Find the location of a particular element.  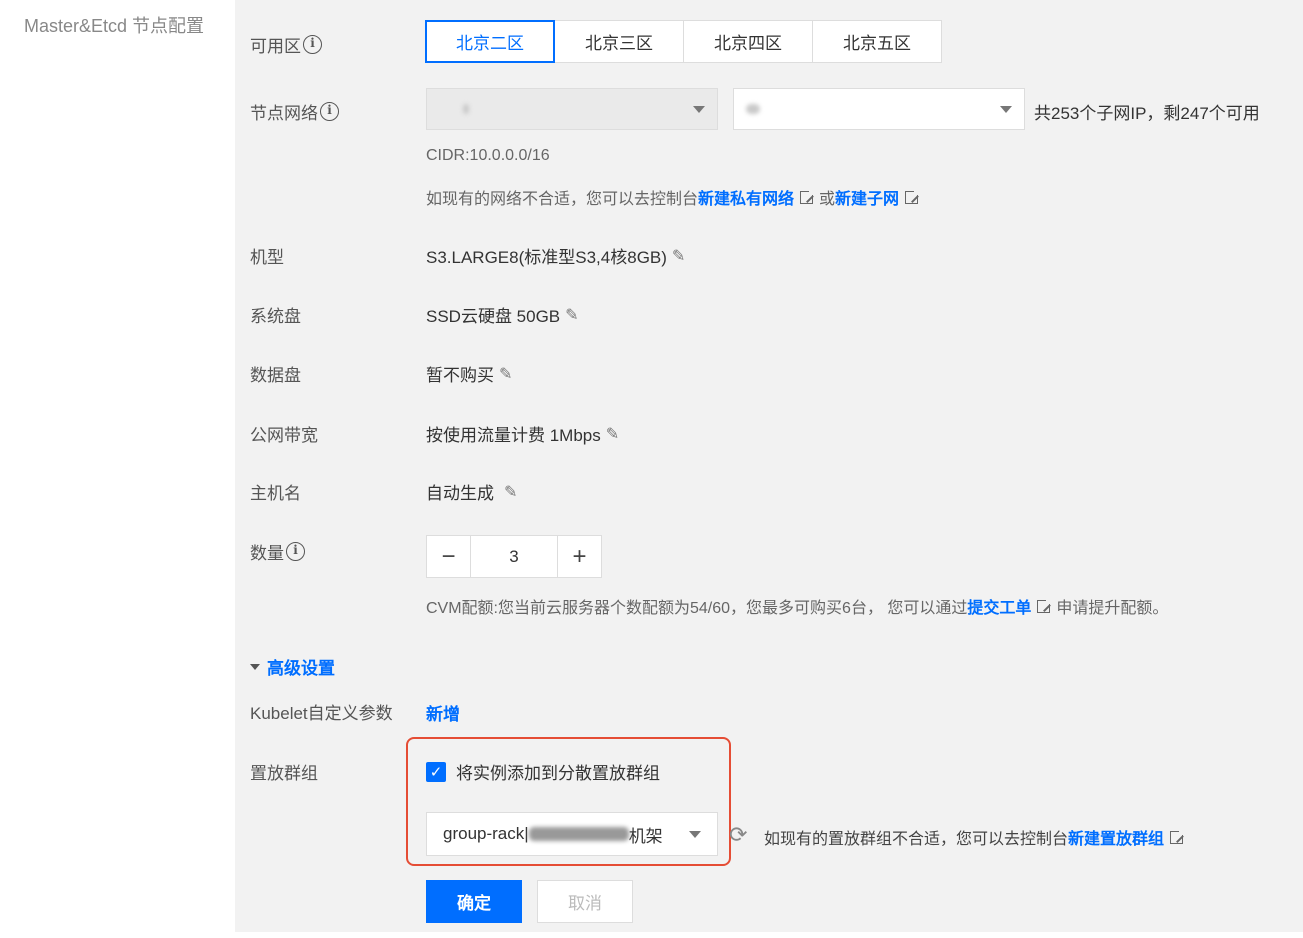

bandwidth-text: 按使用流量计费 1Mbps is located at coordinates (513, 435).